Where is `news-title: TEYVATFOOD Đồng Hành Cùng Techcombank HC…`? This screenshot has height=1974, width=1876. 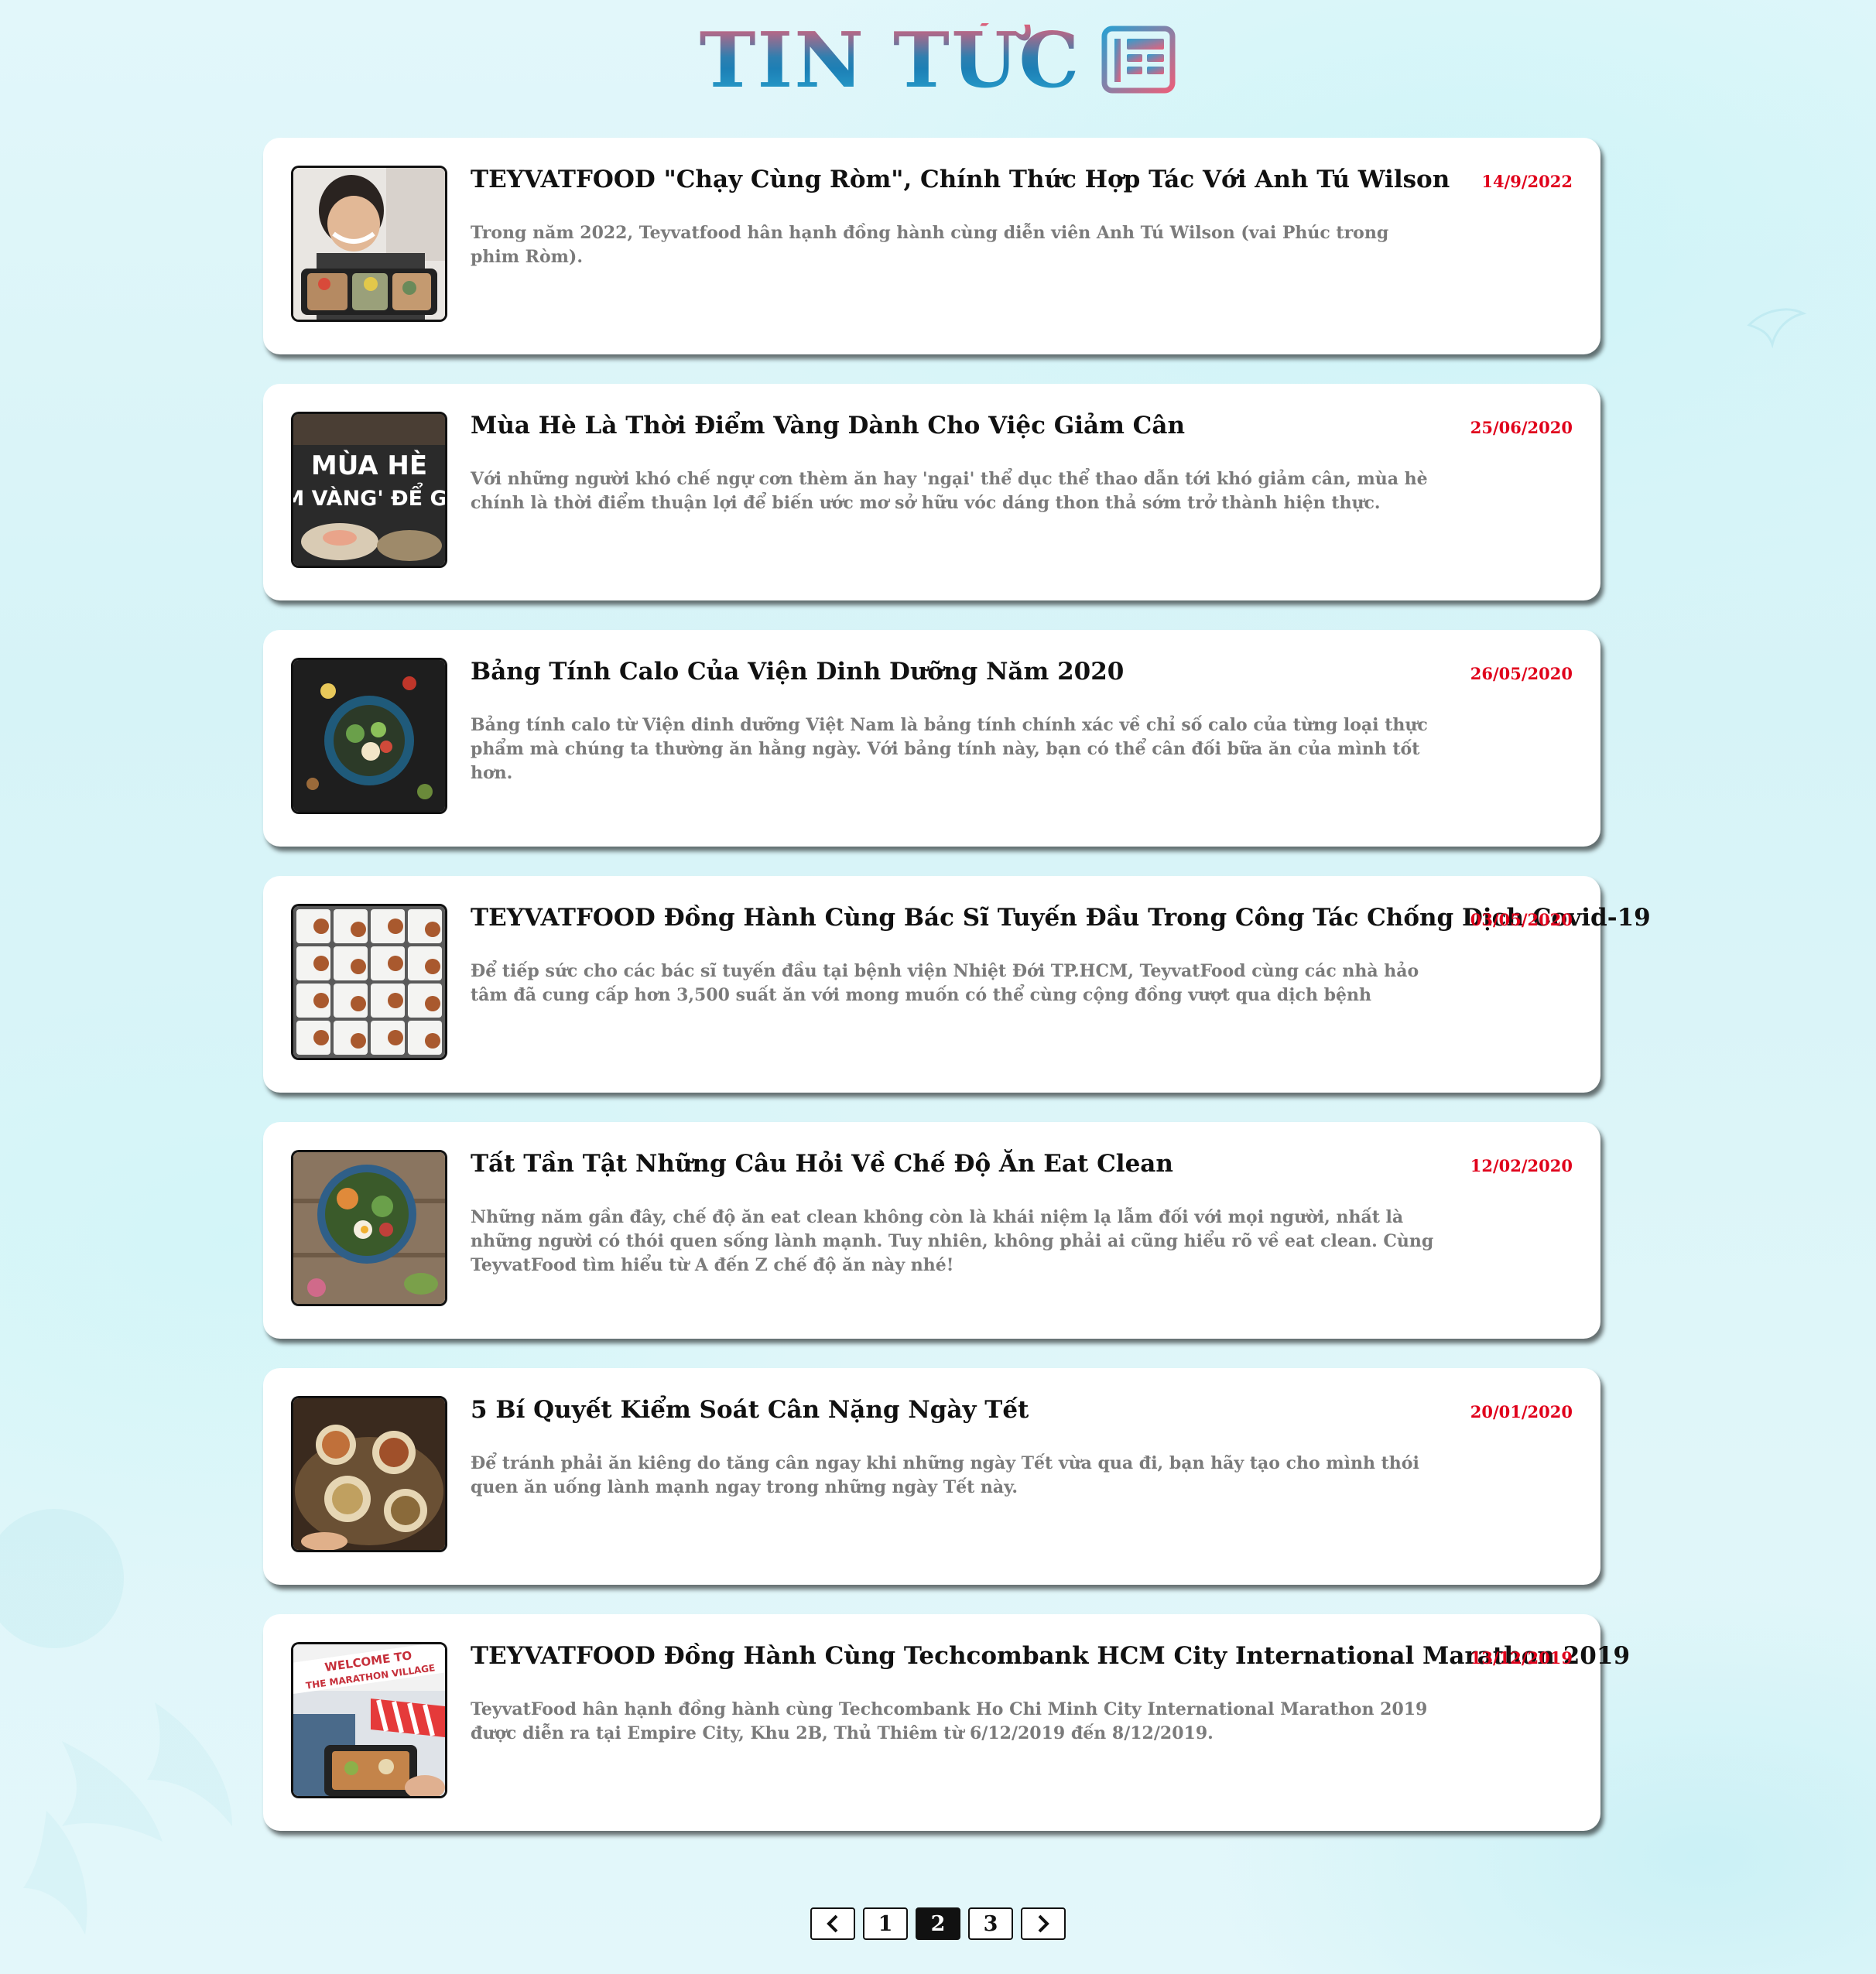
news-title: TEYVATFOOD Đồng Hành Cùng Techcombank HC… is located at coordinates (1050, 1656).